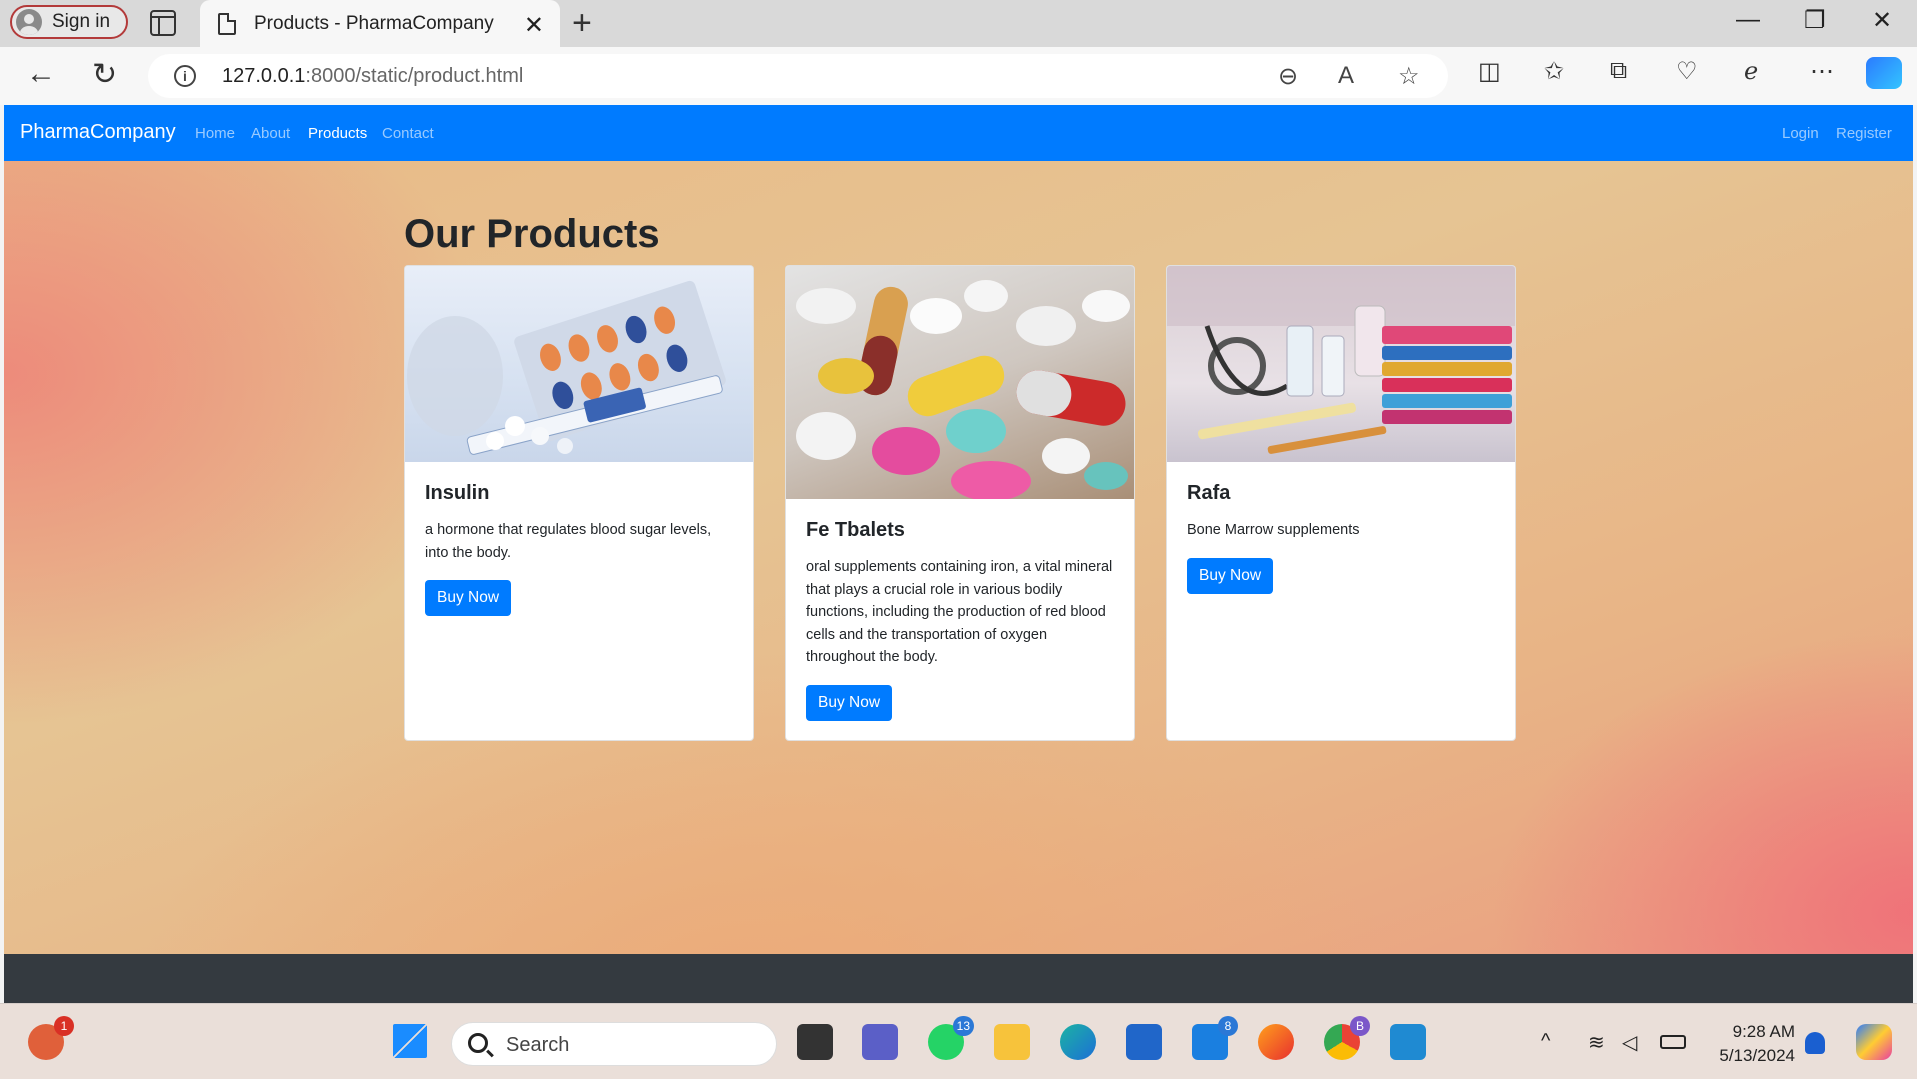 The image size is (1917, 1079). What do you see at coordinates (614, 1044) in the screenshot?
I see `taskbar-search: Search` at bounding box center [614, 1044].